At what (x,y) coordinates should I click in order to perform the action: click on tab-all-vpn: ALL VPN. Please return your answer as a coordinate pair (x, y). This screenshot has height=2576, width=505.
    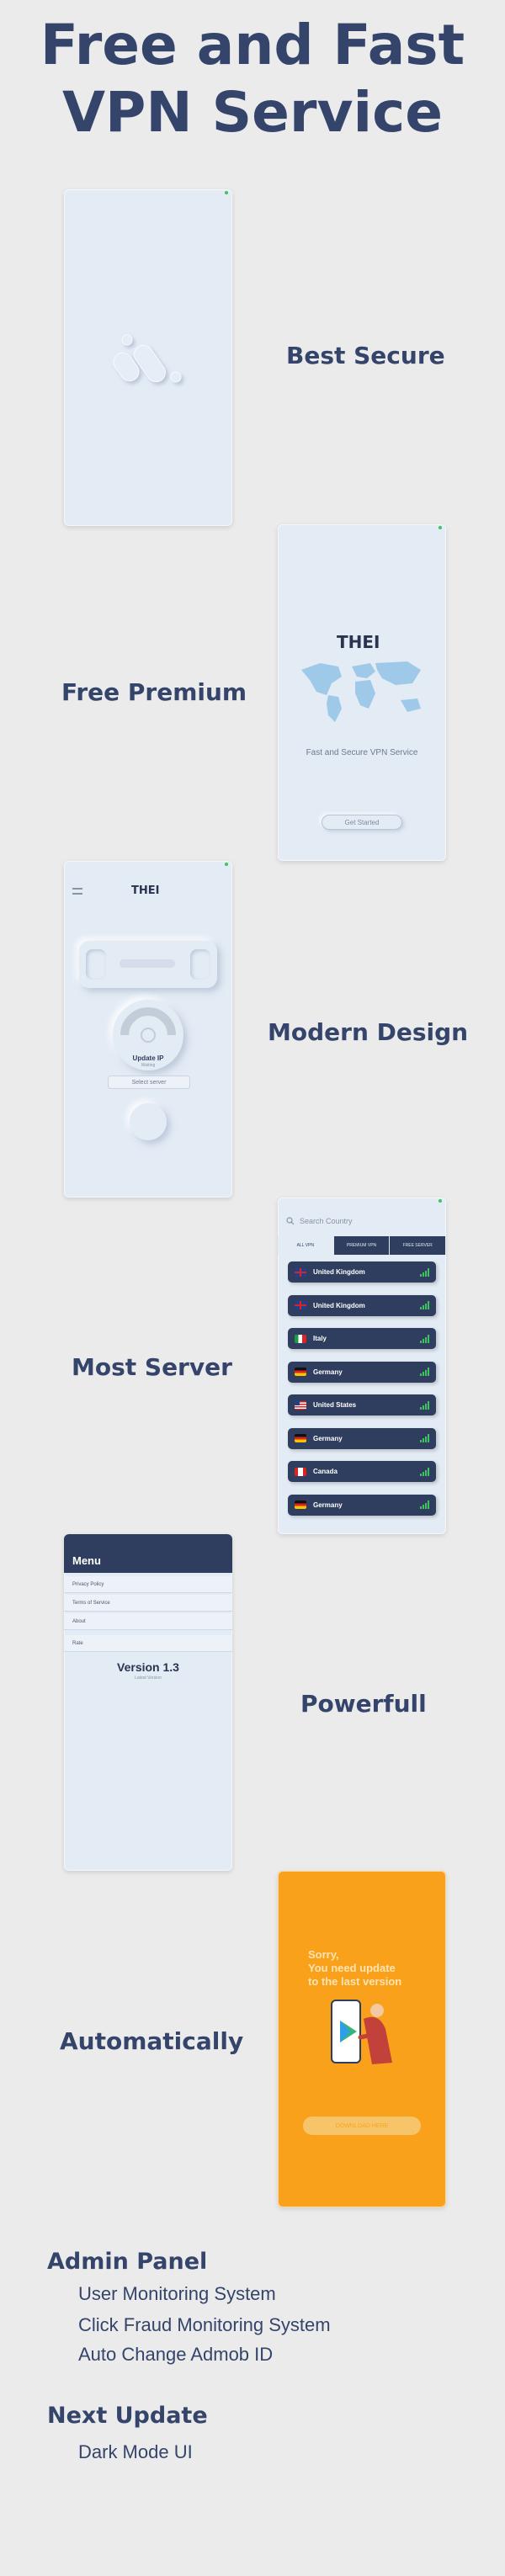
    Looking at the image, I should click on (306, 1245).